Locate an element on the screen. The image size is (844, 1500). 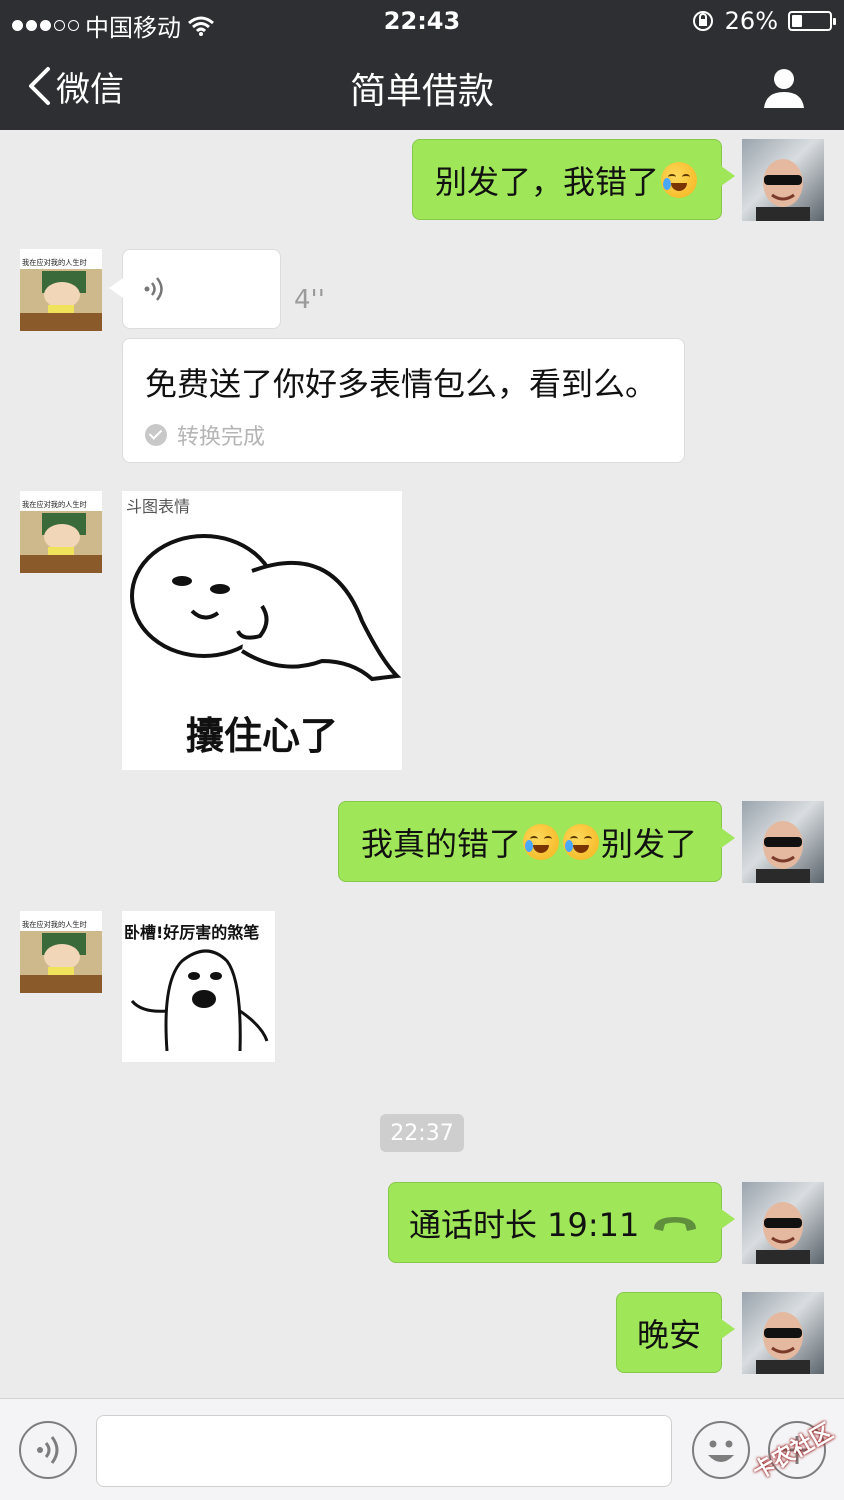
voice-input-button is located at coordinates (48, 1450).